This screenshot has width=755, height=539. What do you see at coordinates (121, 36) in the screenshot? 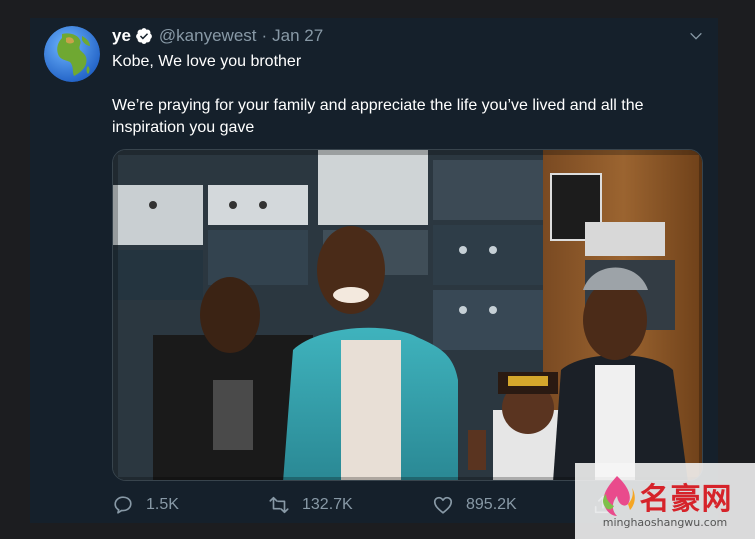
I see `author-name: ye` at bounding box center [121, 36].